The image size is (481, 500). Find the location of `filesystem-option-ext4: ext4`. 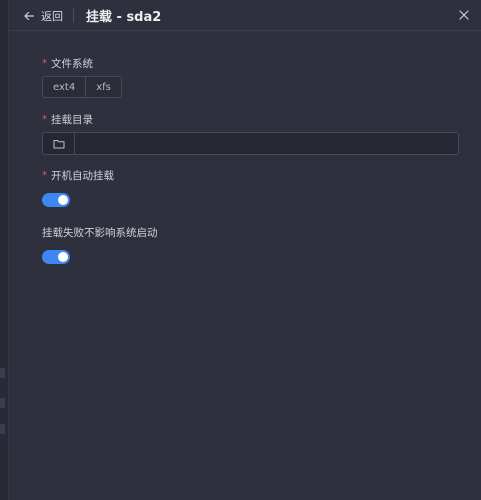

filesystem-option-ext4: ext4 is located at coordinates (64, 87).